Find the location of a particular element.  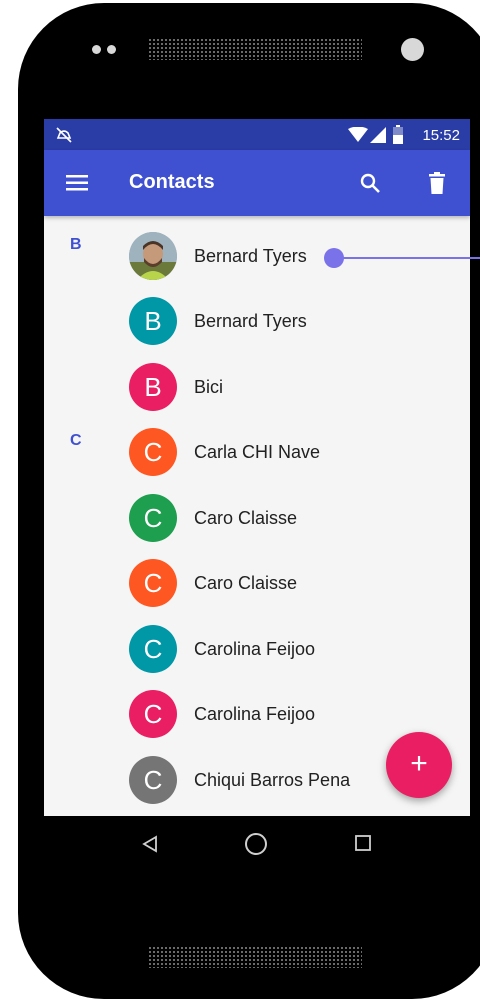

contact-row: B Bernard Tyers is located at coordinates (257, 321).